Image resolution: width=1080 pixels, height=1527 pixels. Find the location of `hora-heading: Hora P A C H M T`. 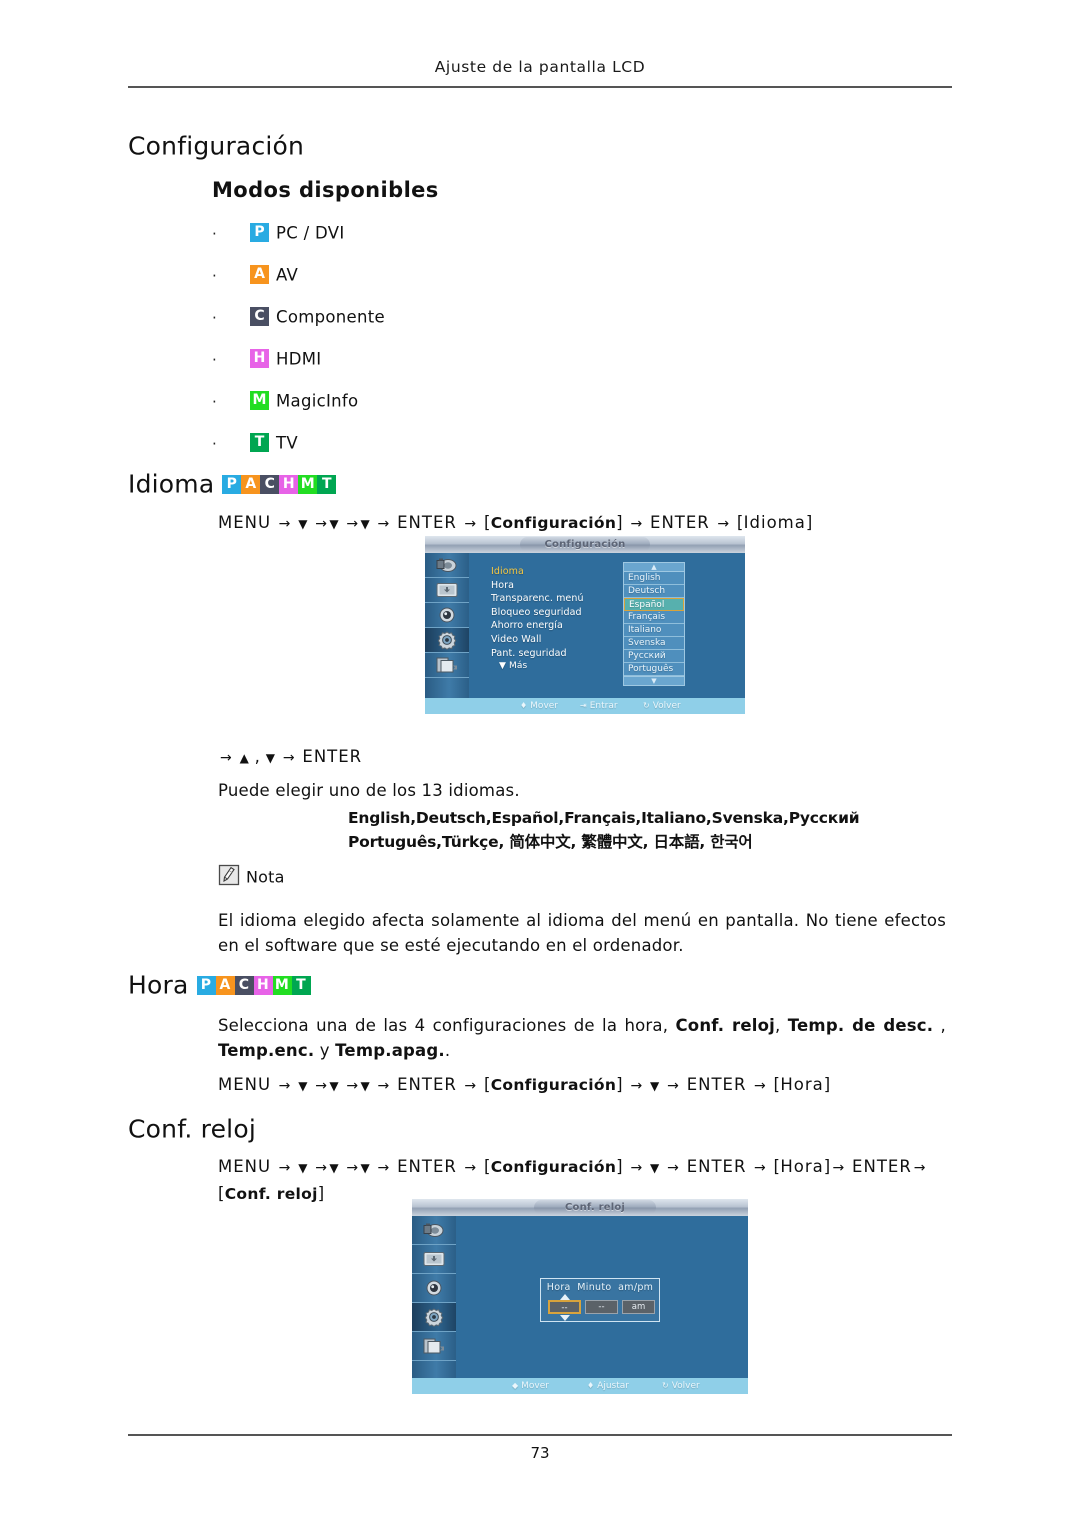

hora-heading: Hora P A C H M T is located at coordinates (219, 984).